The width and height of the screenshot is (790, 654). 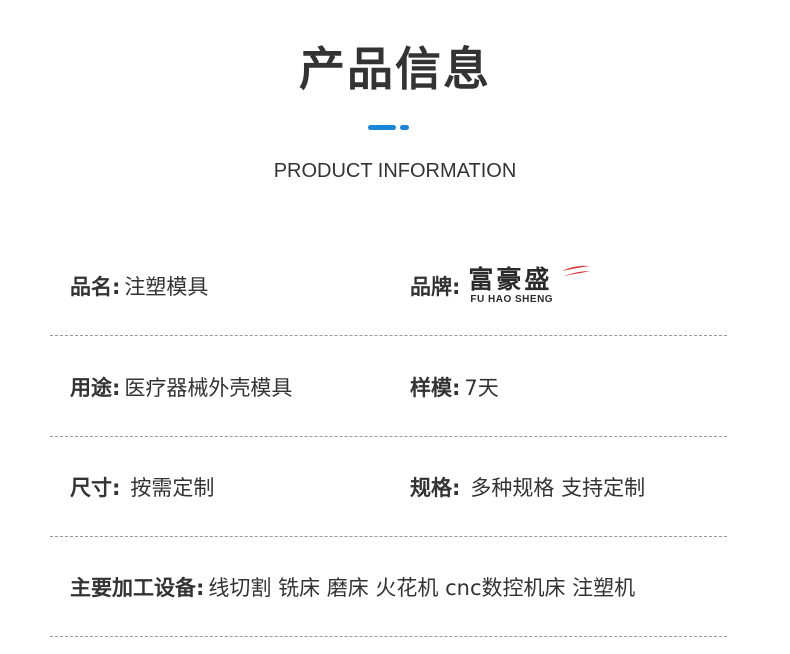 I want to click on accent-bar-long, so click(x=382, y=127).